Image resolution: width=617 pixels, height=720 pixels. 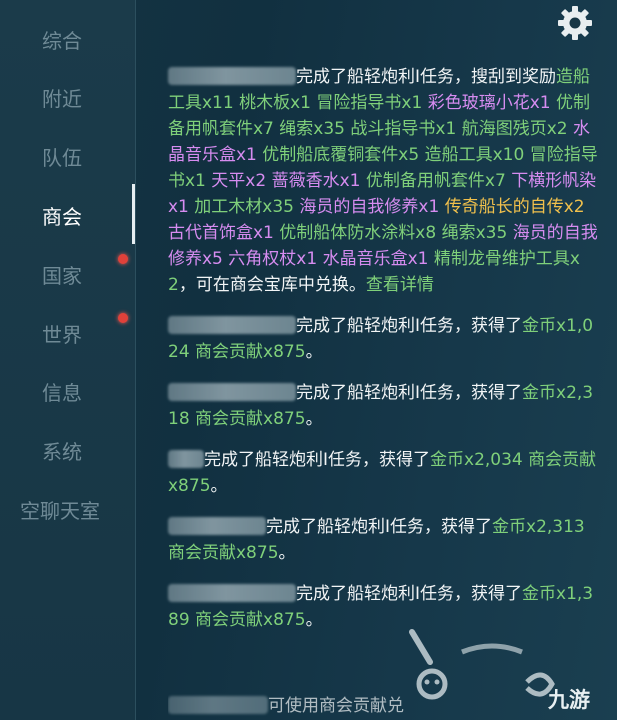 I want to click on tab-team: 队伍, so click(x=67, y=156).